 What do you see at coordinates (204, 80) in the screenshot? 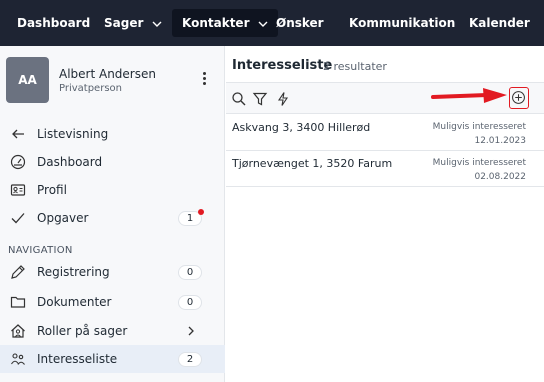
I see `kebab-menu-icon` at bounding box center [204, 80].